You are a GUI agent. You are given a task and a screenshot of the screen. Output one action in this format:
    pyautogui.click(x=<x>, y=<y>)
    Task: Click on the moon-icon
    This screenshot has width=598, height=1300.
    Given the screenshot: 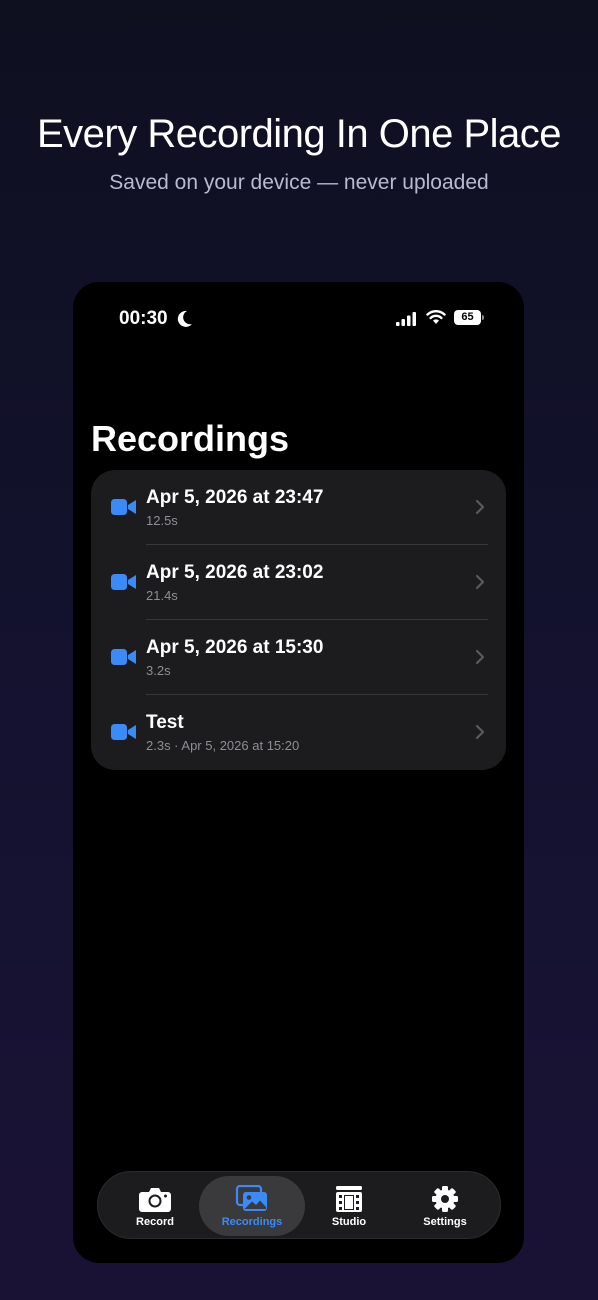 What is the action you would take?
    pyautogui.click(x=184, y=318)
    